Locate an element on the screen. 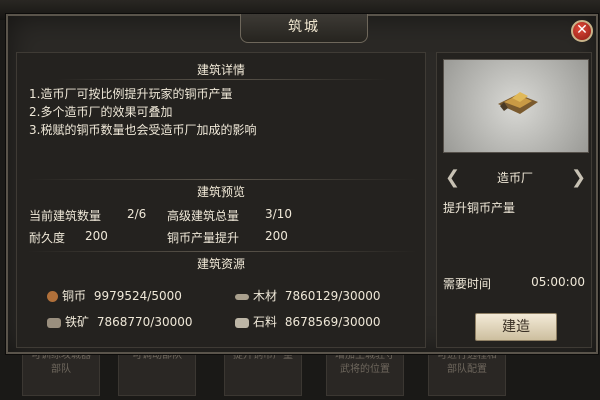 Image resolution: width=600 pixels, height=400 pixels. resource-value: 8678569/30000 is located at coordinates (332, 322).